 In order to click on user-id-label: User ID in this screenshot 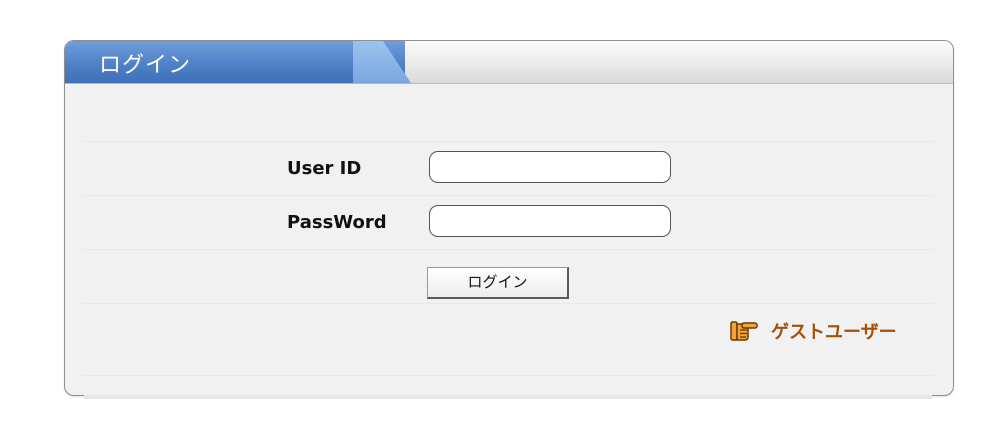, I will do `click(324, 168)`.